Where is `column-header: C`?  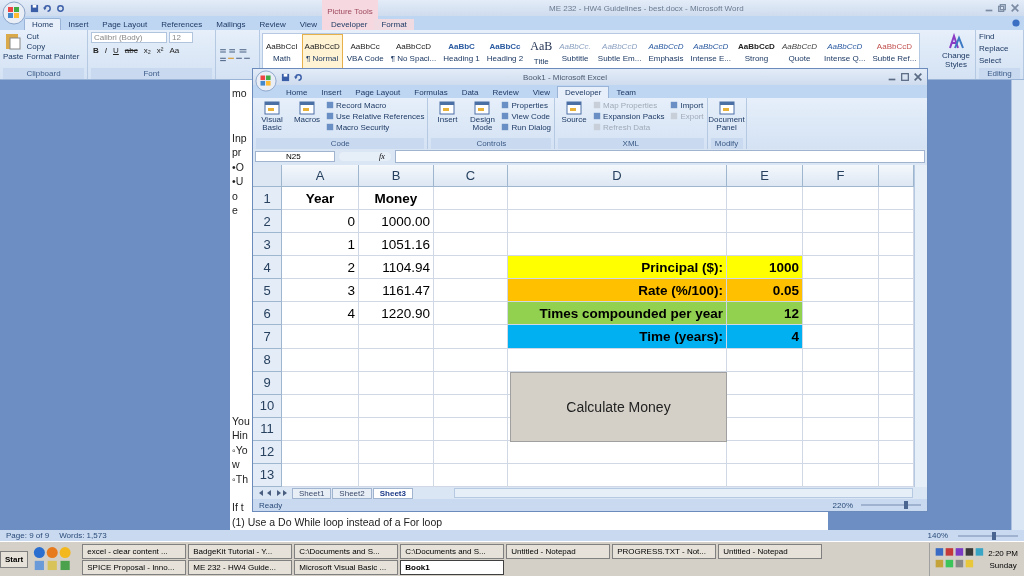
column-header: C is located at coordinates (471, 176).